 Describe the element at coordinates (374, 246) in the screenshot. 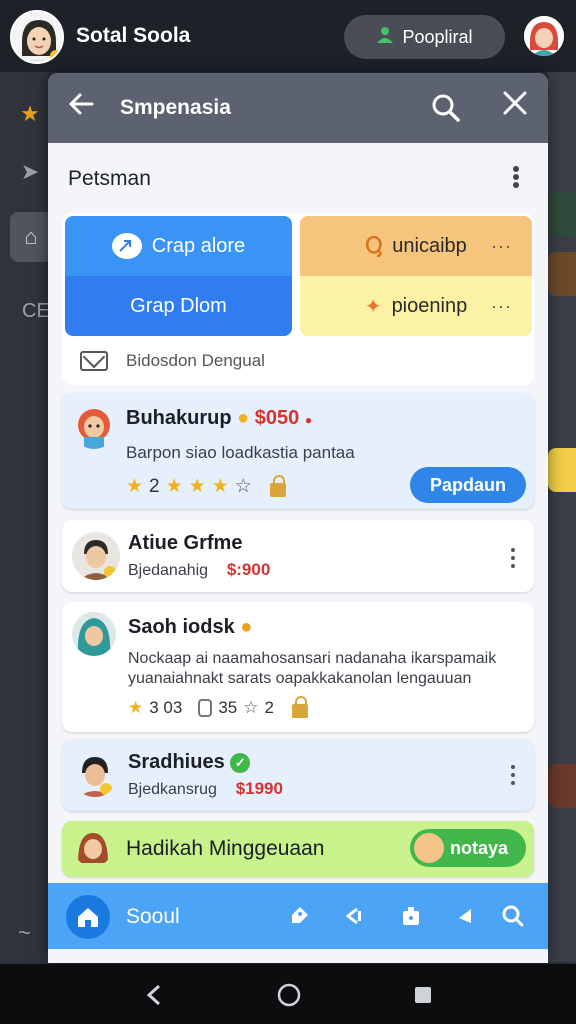

I see `search-loop-icon: Ⴓ` at that location.